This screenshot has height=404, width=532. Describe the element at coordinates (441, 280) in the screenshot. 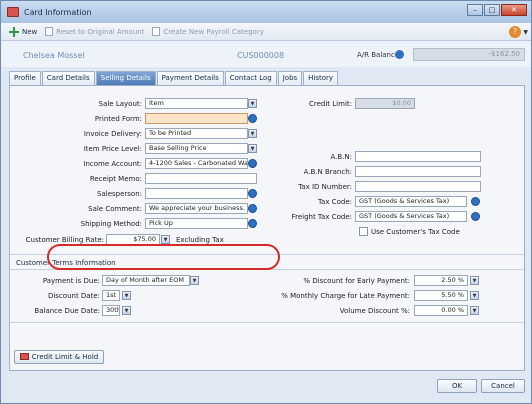

I see `early-discount-field: 2.50 %` at that location.